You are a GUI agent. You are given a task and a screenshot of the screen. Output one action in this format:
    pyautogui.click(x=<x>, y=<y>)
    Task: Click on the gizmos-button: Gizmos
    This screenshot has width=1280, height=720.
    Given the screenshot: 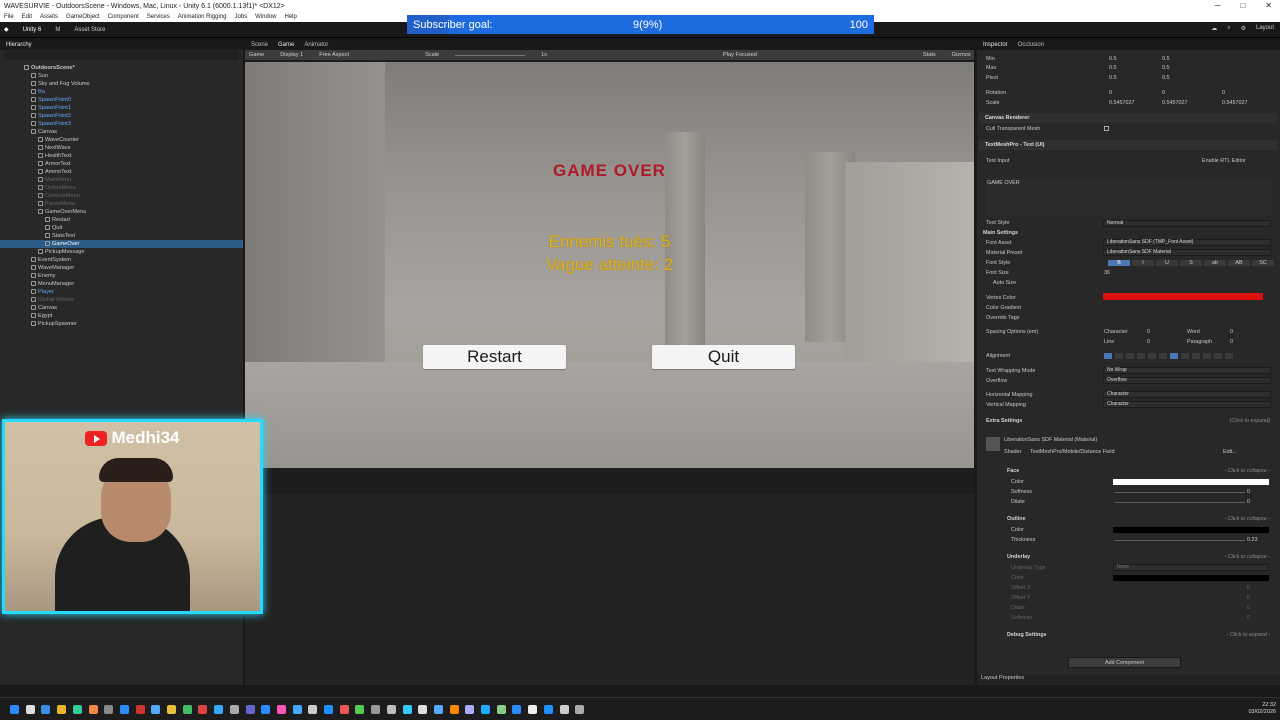 What is the action you would take?
    pyautogui.click(x=961, y=55)
    